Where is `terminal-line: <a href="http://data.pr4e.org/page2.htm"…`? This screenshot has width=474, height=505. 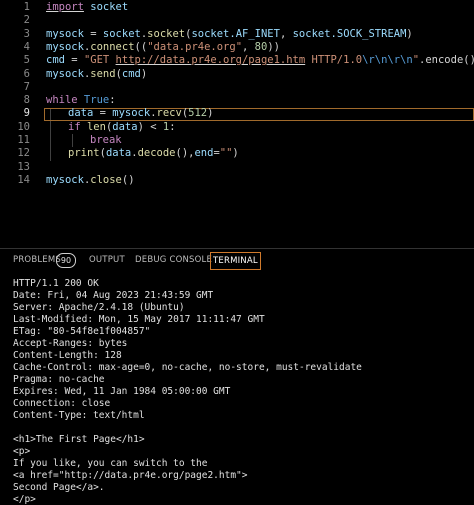
terminal-line: <a href="http://data.pr4e.org/page2.htm"… is located at coordinates (130, 475).